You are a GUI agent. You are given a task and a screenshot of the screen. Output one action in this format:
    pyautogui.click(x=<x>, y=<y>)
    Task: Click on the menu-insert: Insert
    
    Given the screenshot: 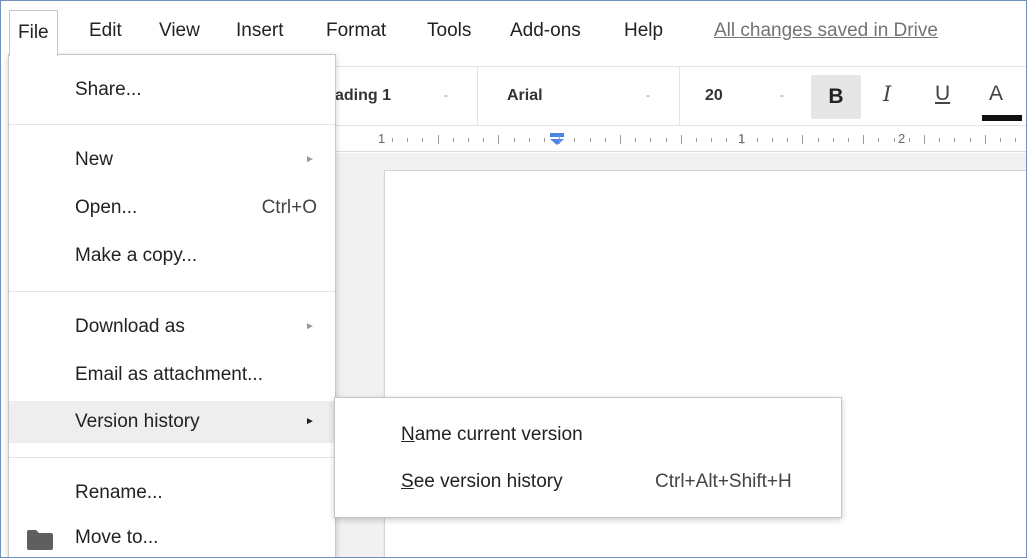 What is the action you would take?
    pyautogui.click(x=260, y=31)
    